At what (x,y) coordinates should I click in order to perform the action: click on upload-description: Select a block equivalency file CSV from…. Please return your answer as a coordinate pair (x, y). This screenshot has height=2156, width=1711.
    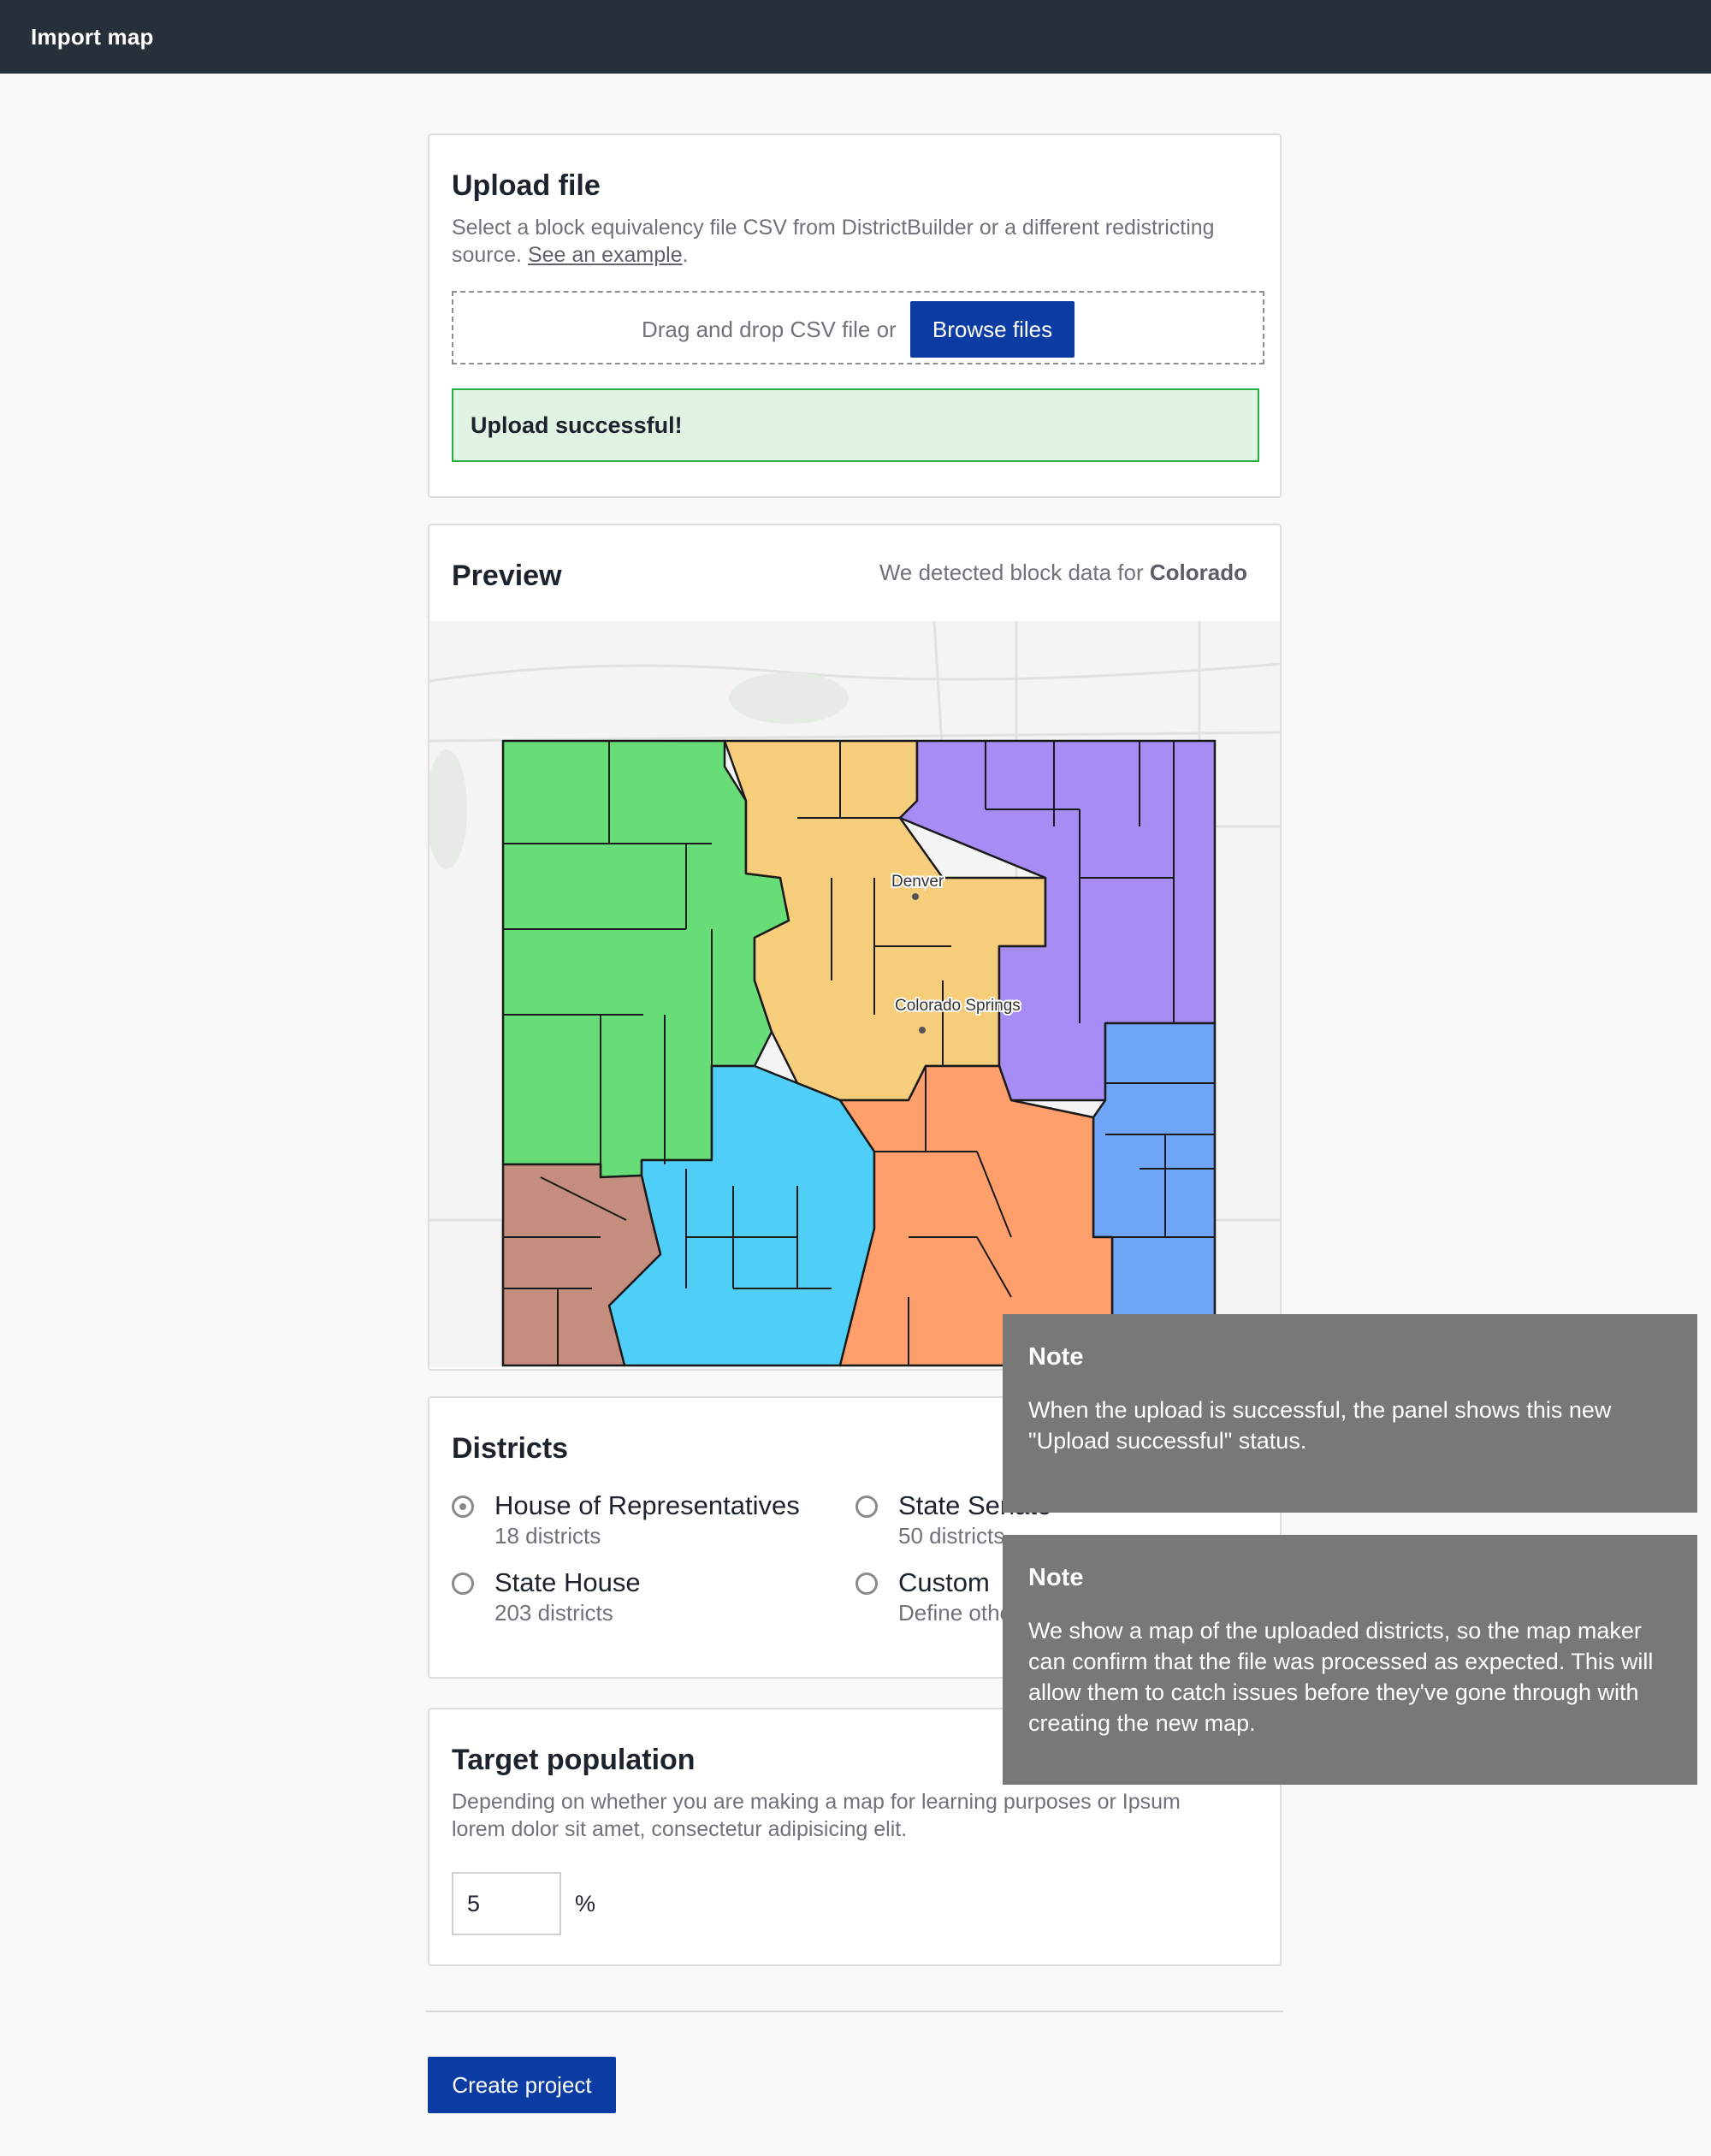
    Looking at the image, I should click on (837, 241).